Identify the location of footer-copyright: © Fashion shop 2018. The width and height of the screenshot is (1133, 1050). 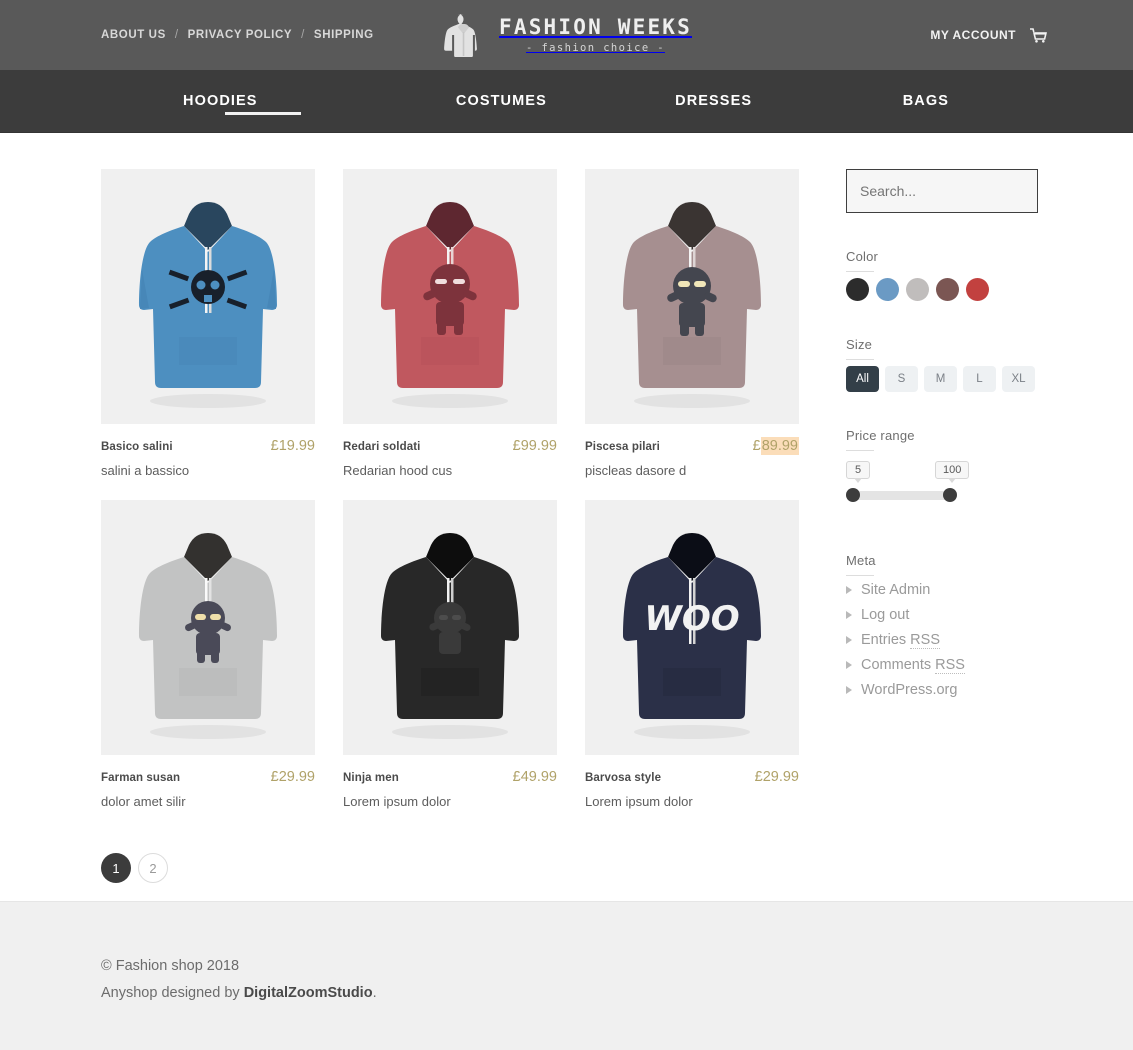
(170, 966).